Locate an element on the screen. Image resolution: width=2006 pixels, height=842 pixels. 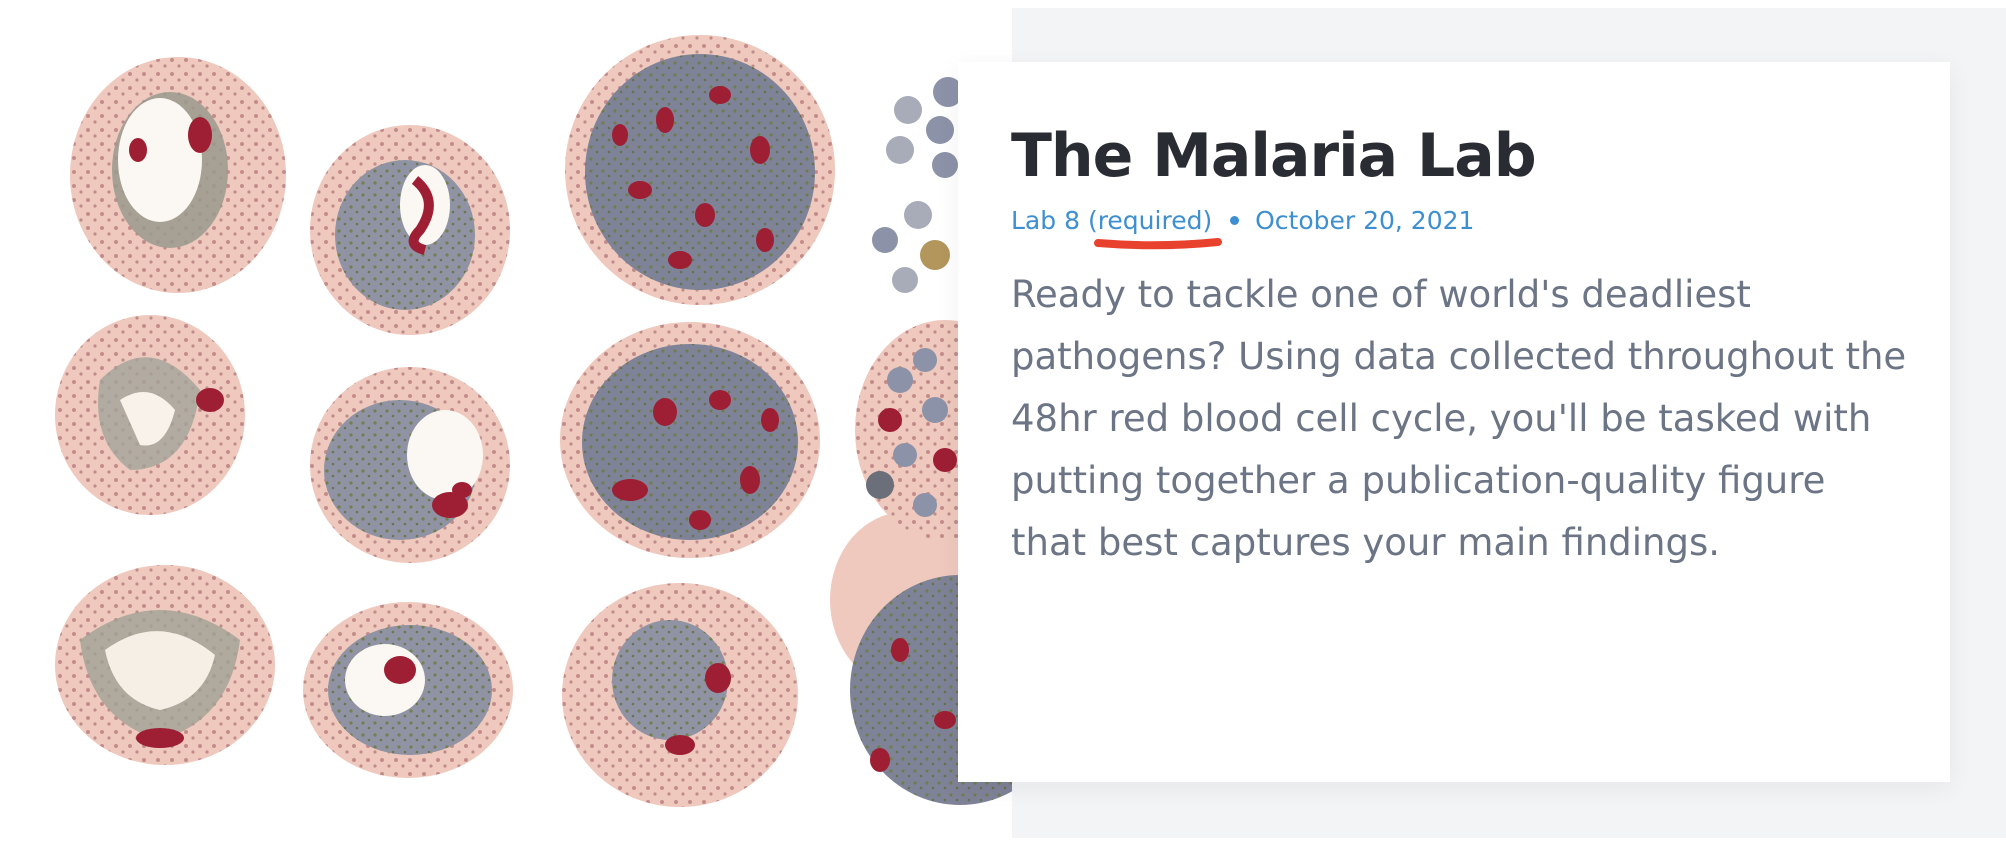
lab-number-link: Lab 8 is located at coordinates (1045, 220).